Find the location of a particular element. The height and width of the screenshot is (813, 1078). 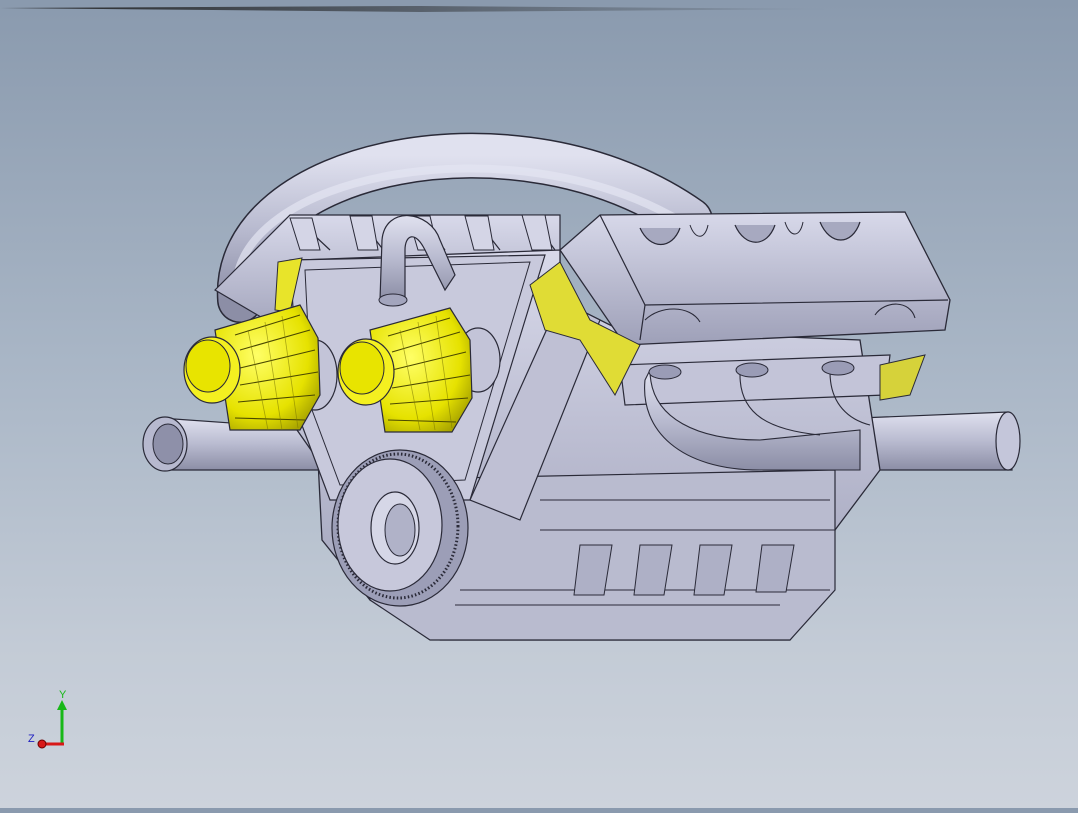

z-axis-label: Z is located at coordinates (31, 739).